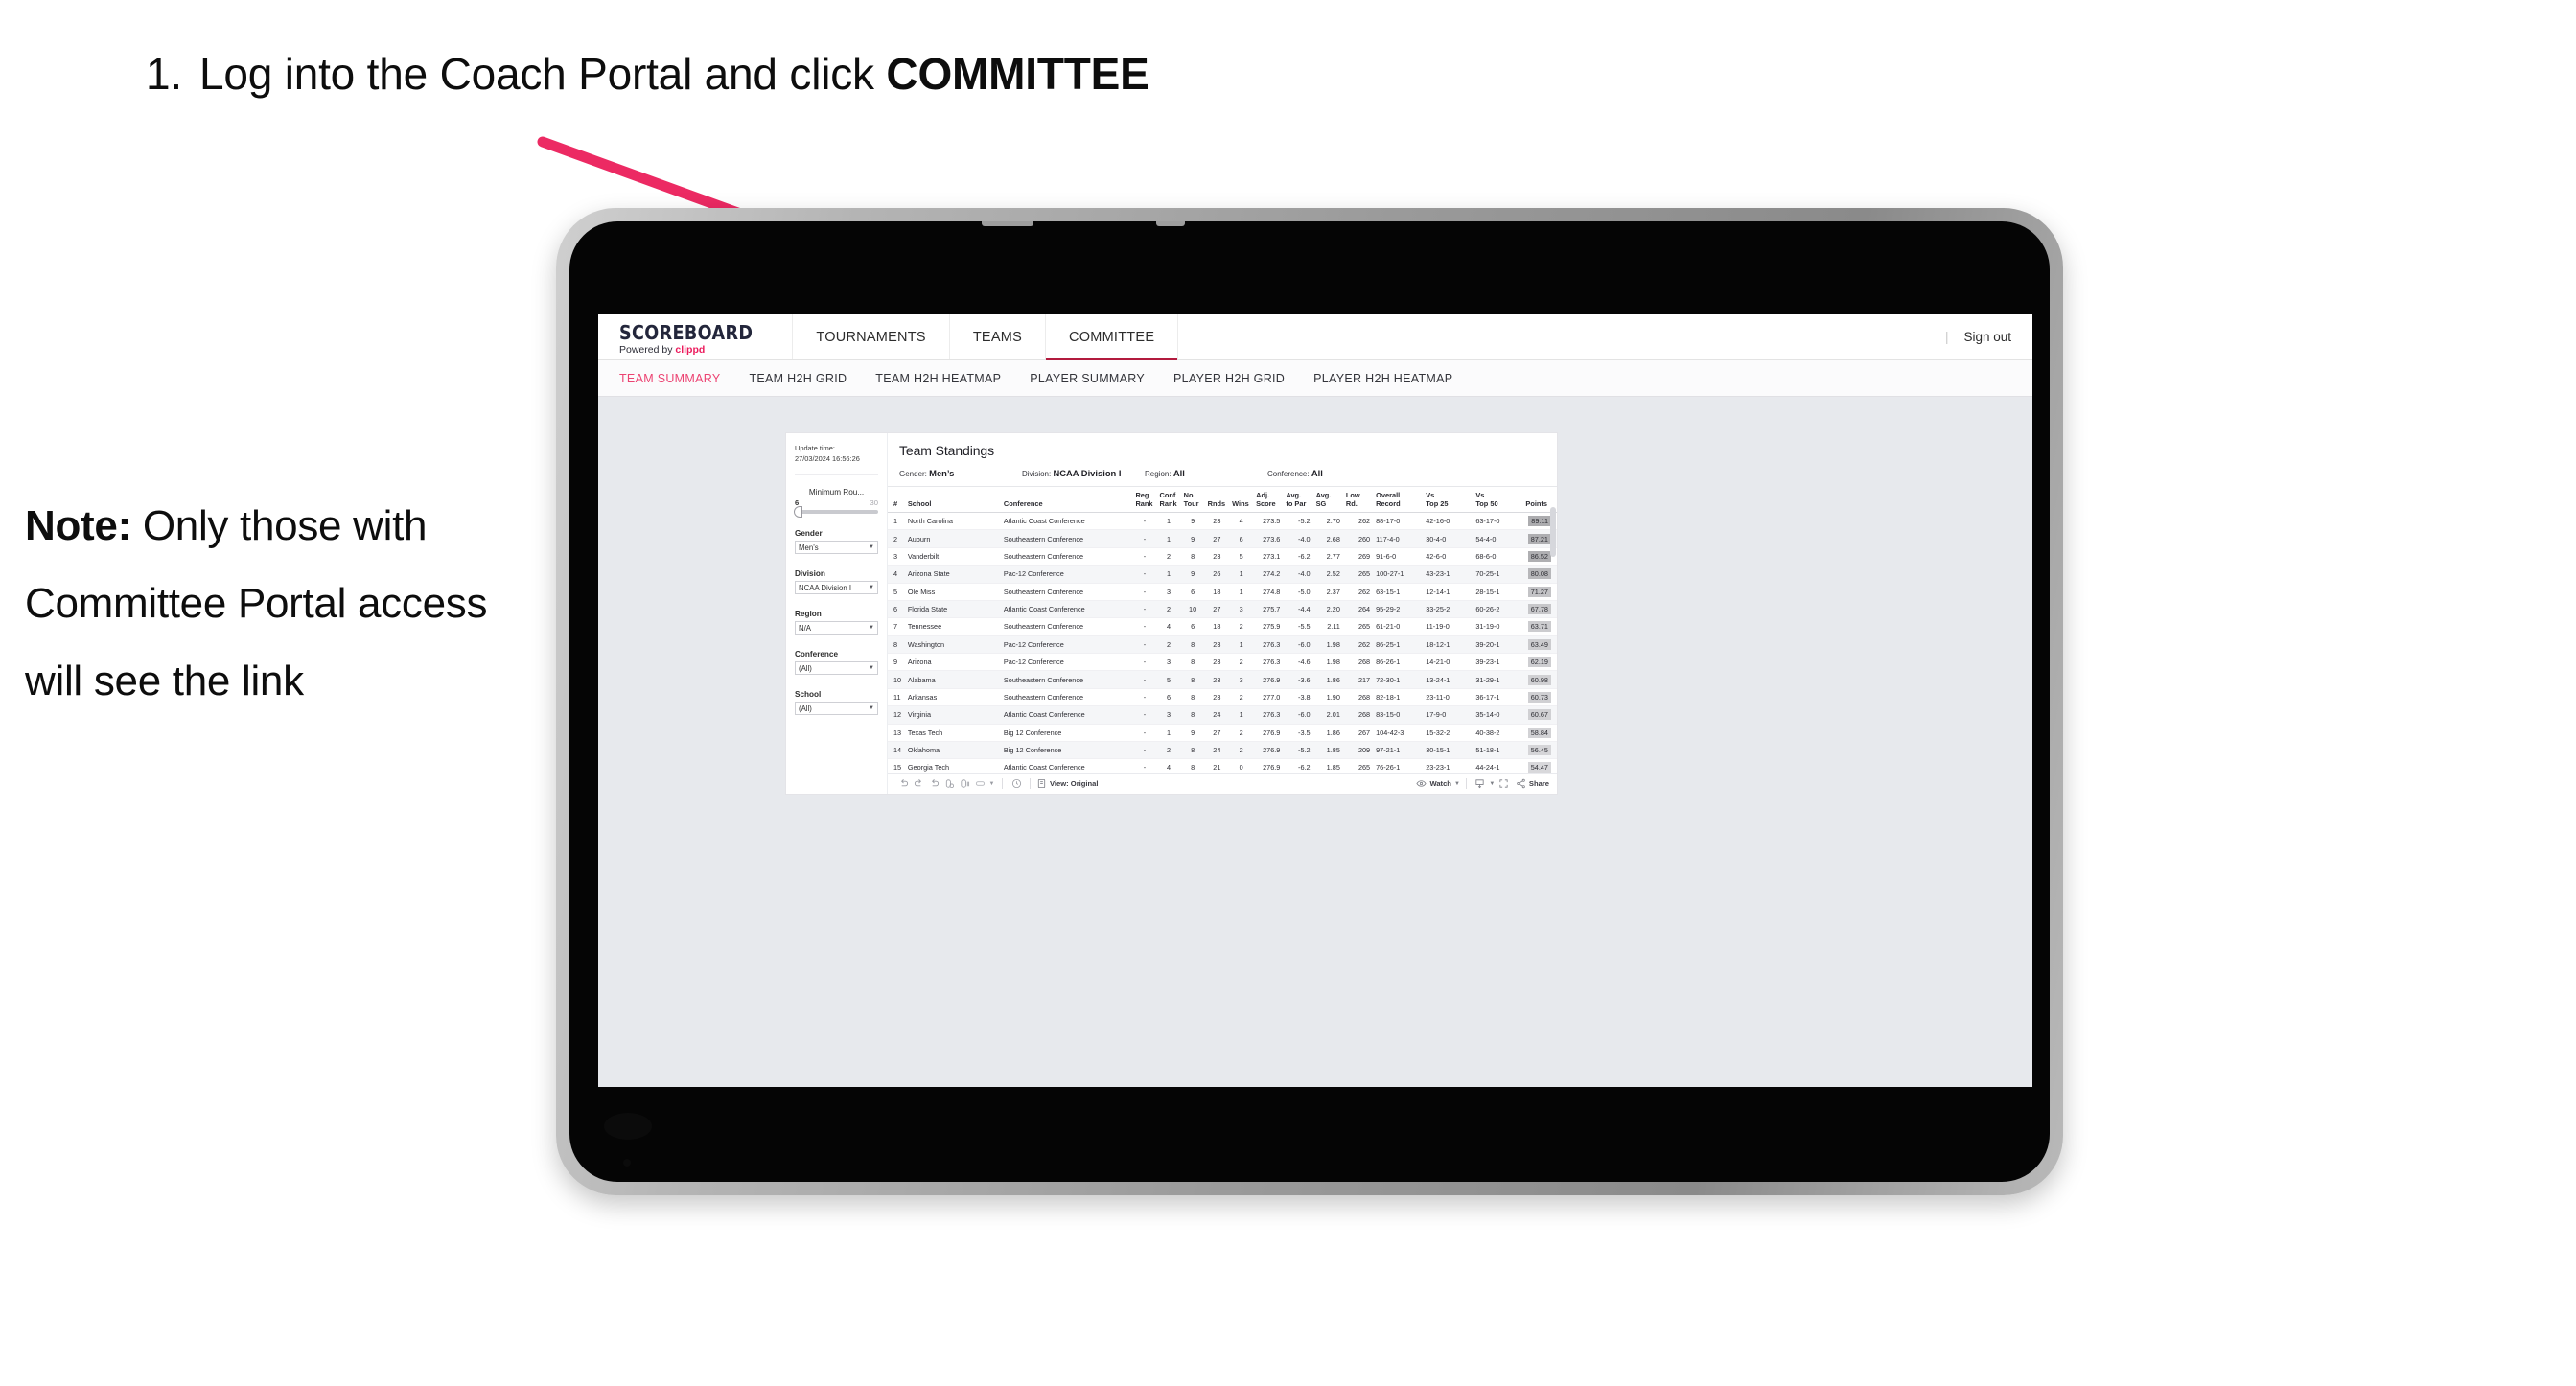 The image size is (2576, 1386). What do you see at coordinates (1229, 379) in the screenshot?
I see `subnav-item-player-h2h-grid: PLAYER H2H GRID` at bounding box center [1229, 379].